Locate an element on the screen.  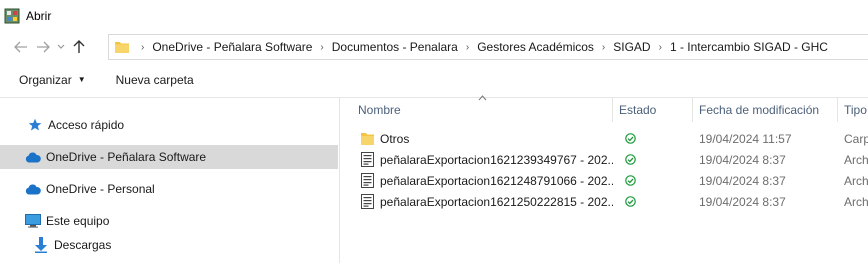
name-cell: Otros is located at coordinates (487, 138).